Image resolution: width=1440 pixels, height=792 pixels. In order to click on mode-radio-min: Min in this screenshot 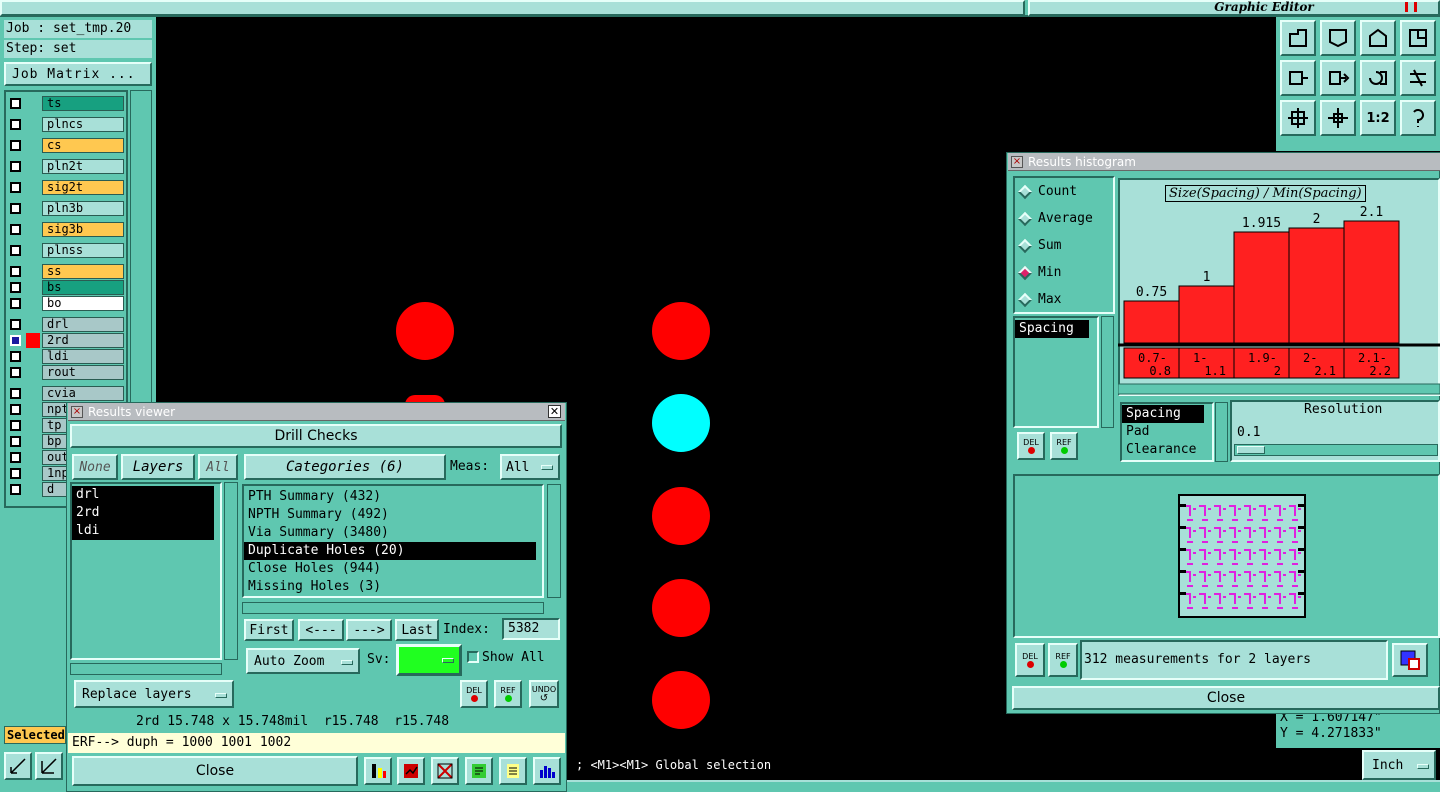, I will do `click(1039, 272)`.